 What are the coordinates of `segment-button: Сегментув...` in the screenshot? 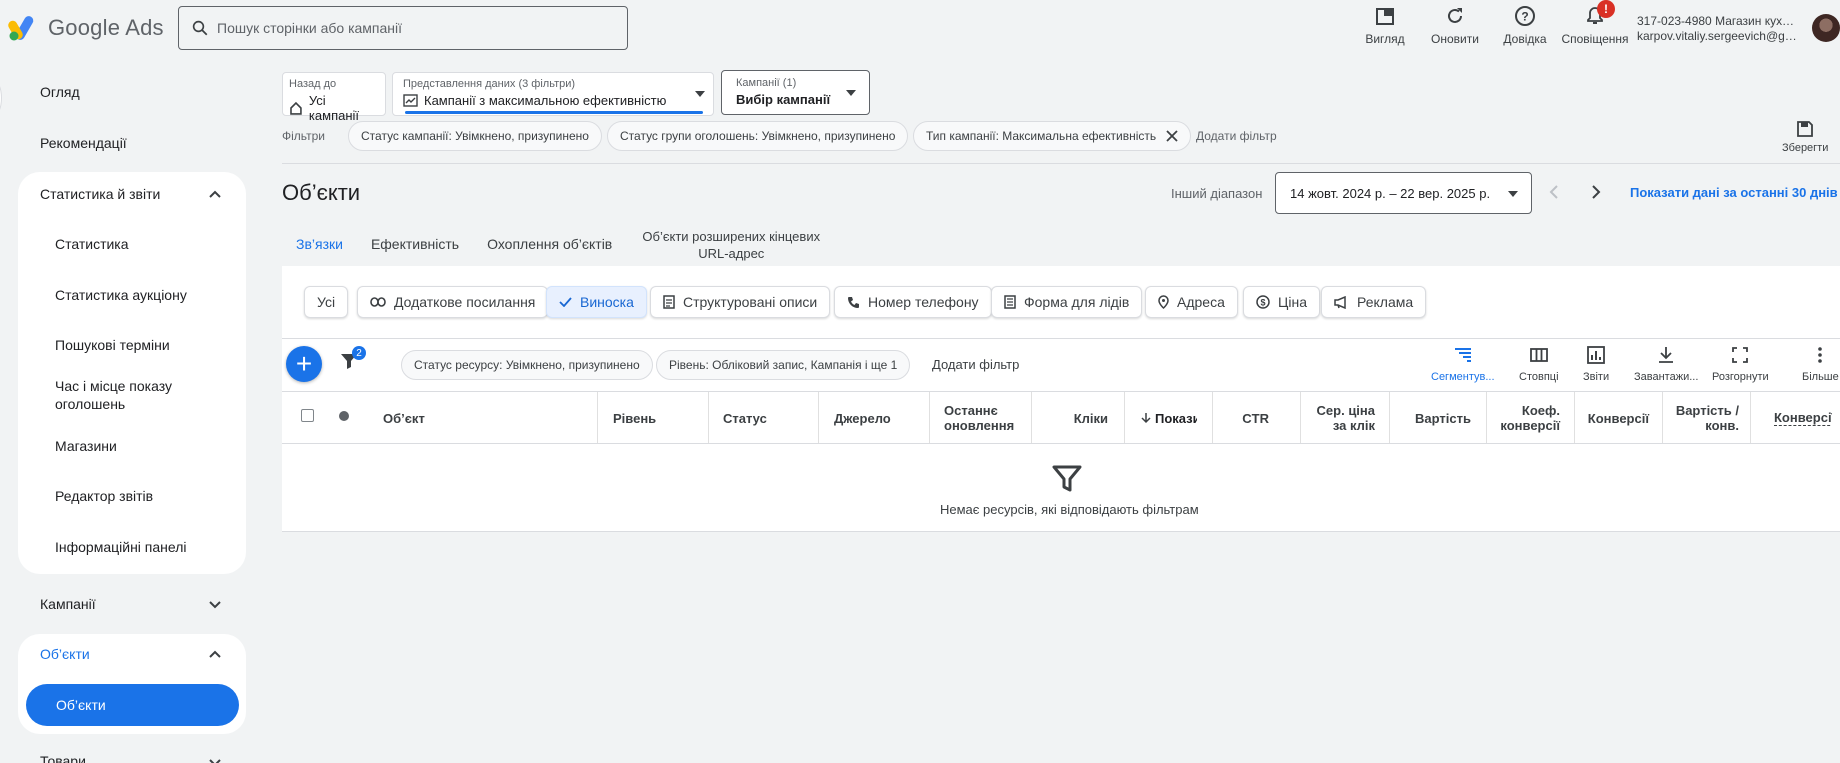 It's located at (1463, 364).